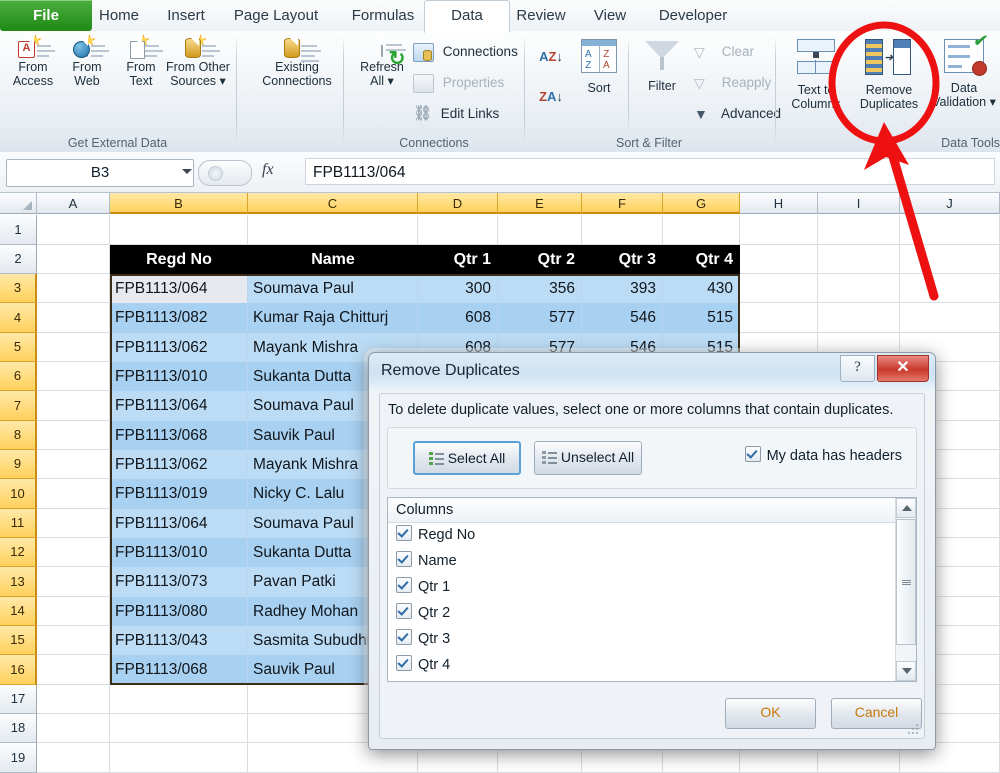 This screenshot has width=1000, height=773. I want to click on table-cell: Soumava Paul, so click(333, 288).